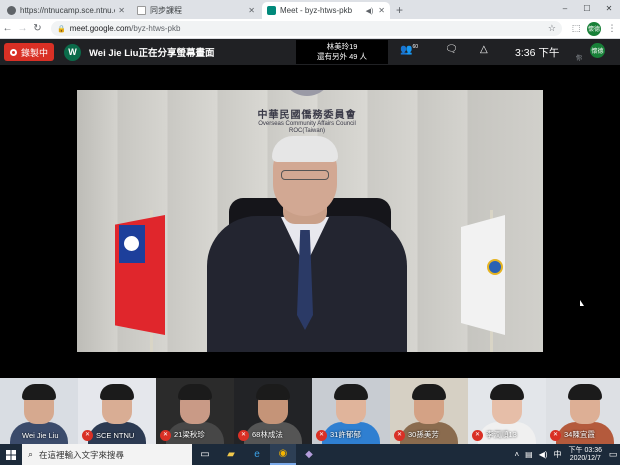 The height and width of the screenshot is (465, 620). I want to click on account-avatar: 懷德, so click(597, 50).